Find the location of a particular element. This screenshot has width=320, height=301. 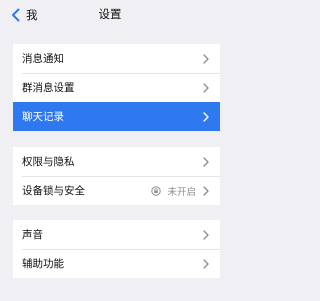

settings-group-3: 声音 辅助功能 is located at coordinates (116, 249).